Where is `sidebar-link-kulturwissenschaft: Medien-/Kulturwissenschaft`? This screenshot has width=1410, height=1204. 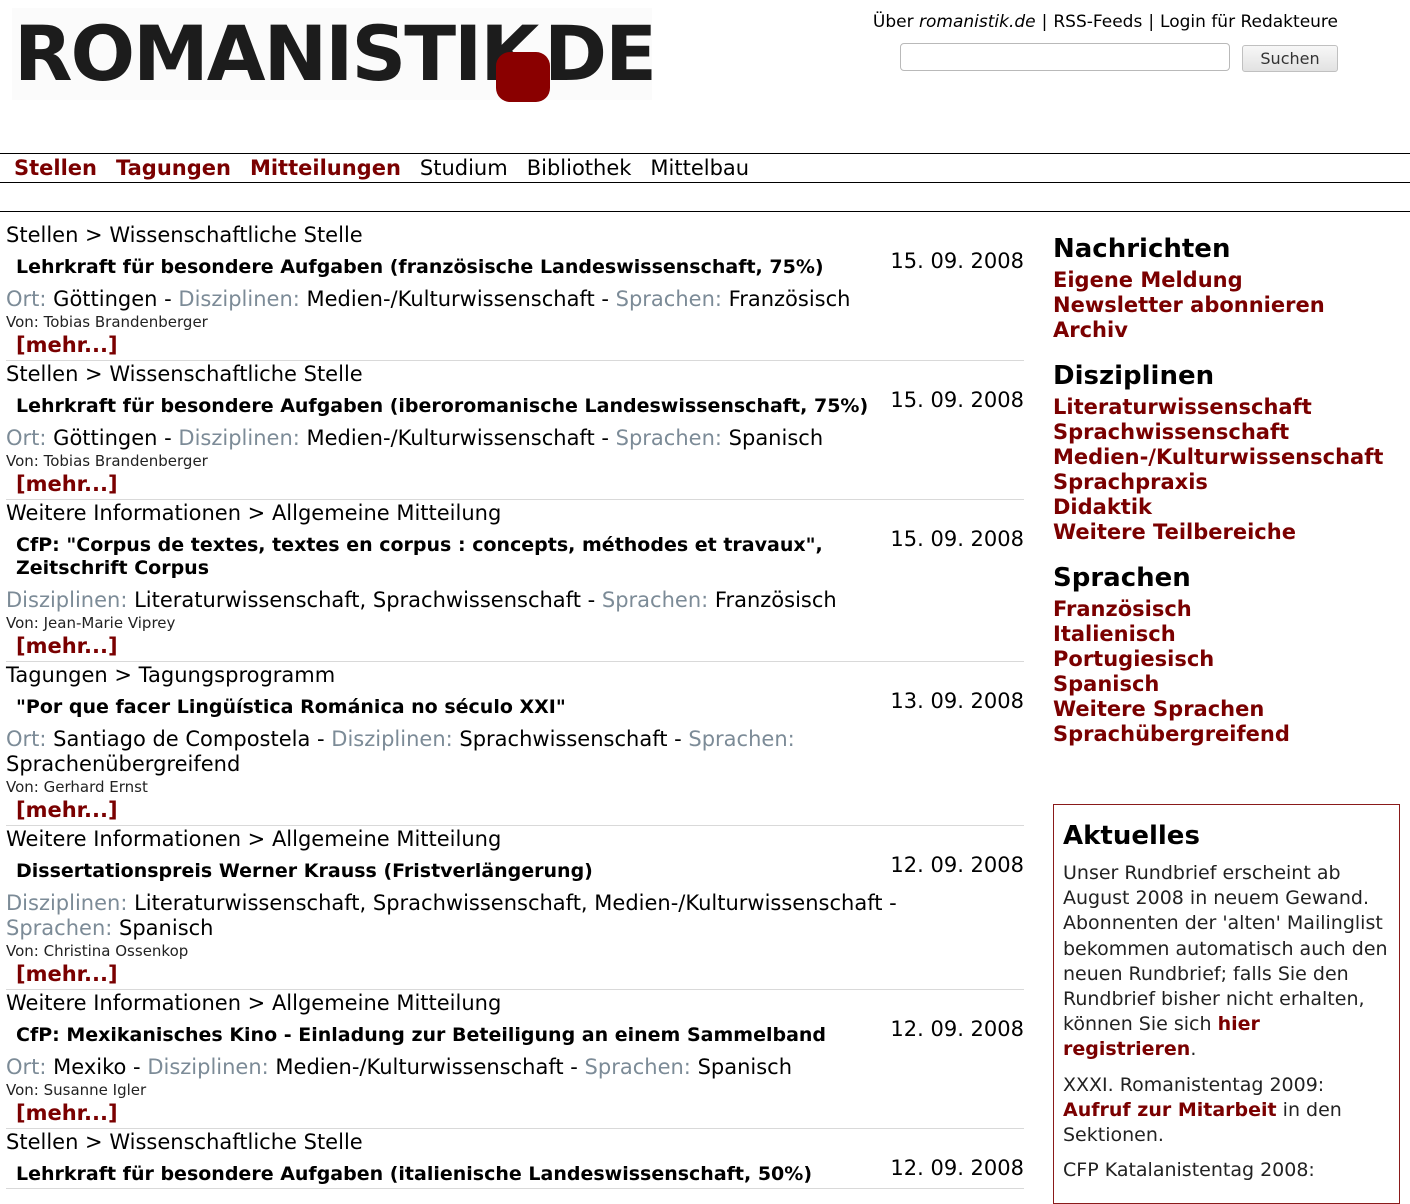 sidebar-link-kulturwissenschaft: Medien-/Kulturwissenschaft is located at coordinates (1231, 457).